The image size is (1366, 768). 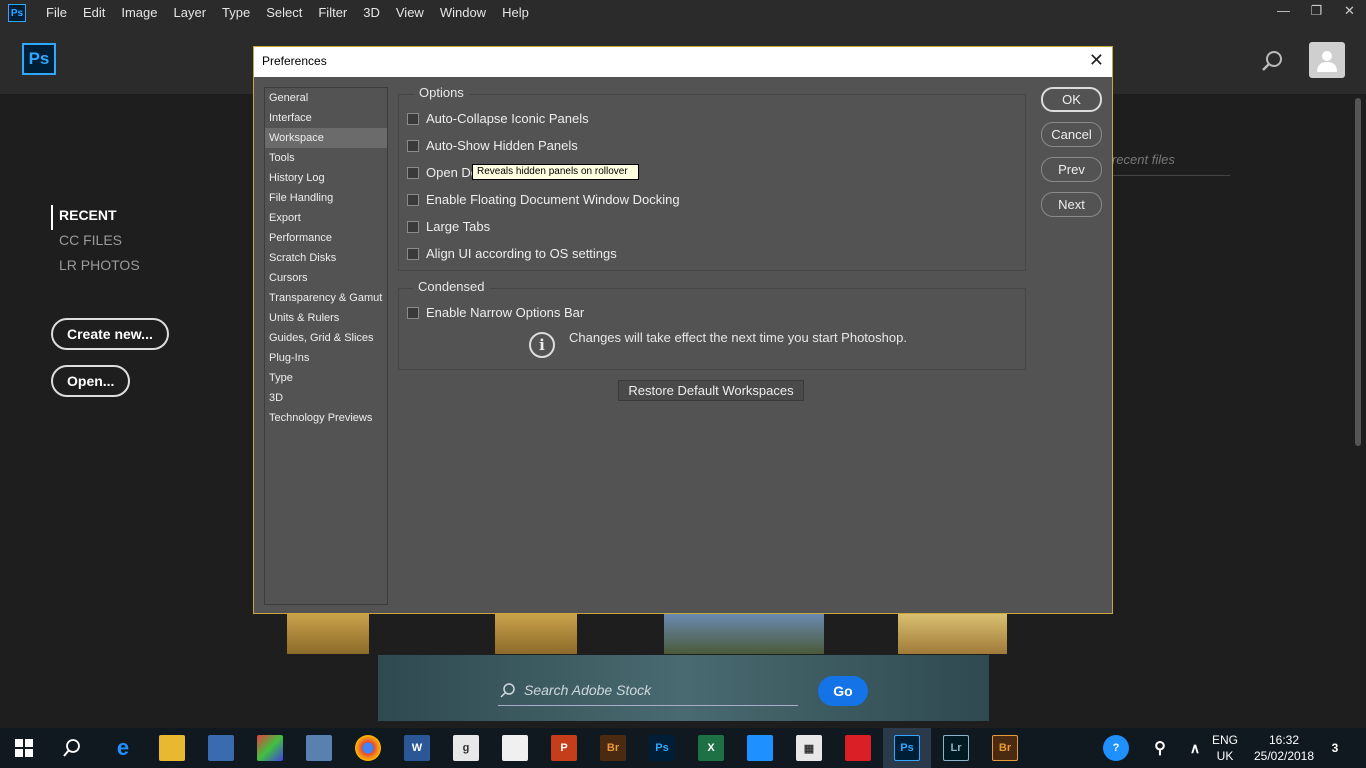 I want to click on category-technology-previews: Technology Previews, so click(x=326, y=418).